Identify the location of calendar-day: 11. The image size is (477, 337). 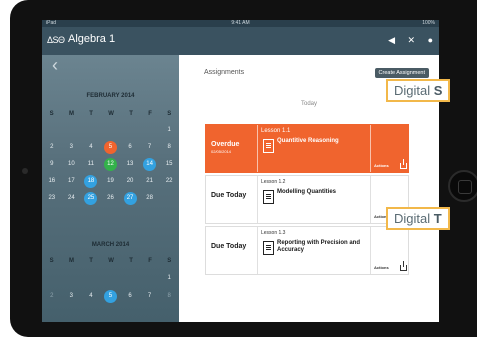
(90, 164).